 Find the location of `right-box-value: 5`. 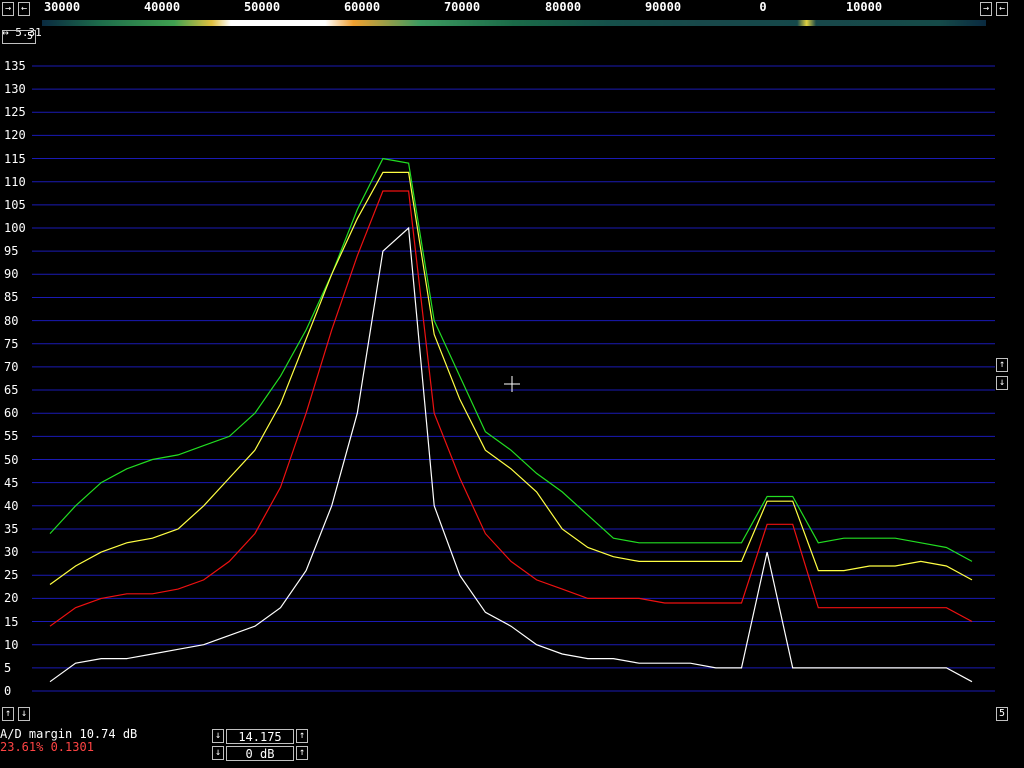

right-box-value: 5 is located at coordinates (1002, 713).